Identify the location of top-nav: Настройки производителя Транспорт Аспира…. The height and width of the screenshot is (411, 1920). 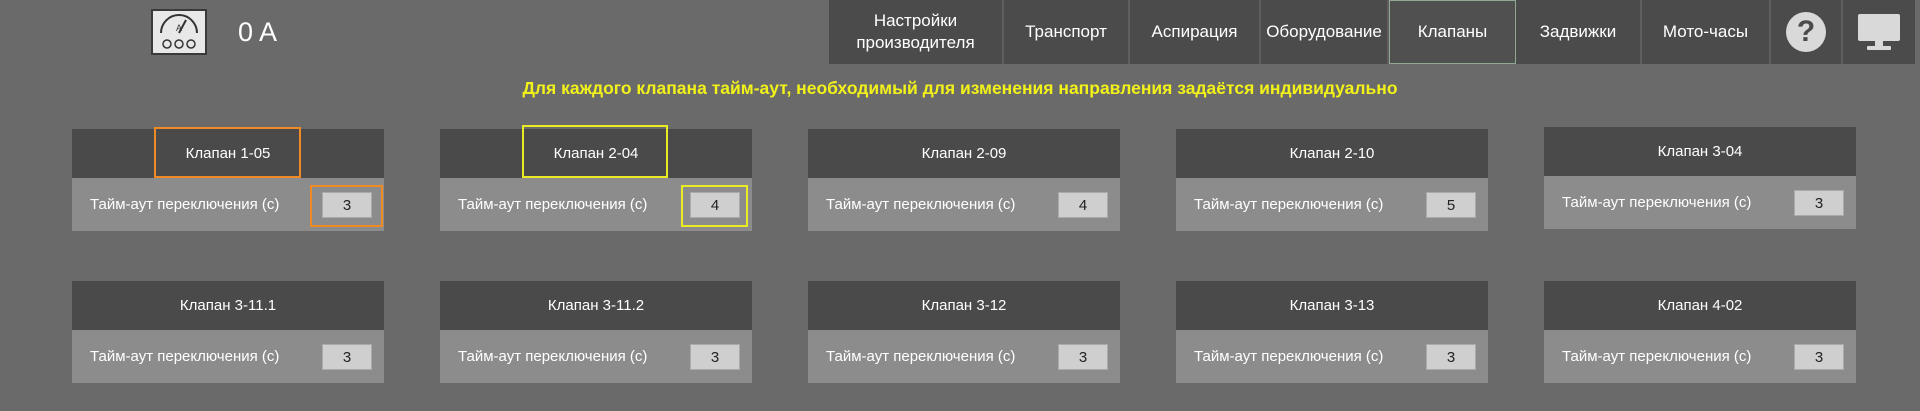
(1372, 32).